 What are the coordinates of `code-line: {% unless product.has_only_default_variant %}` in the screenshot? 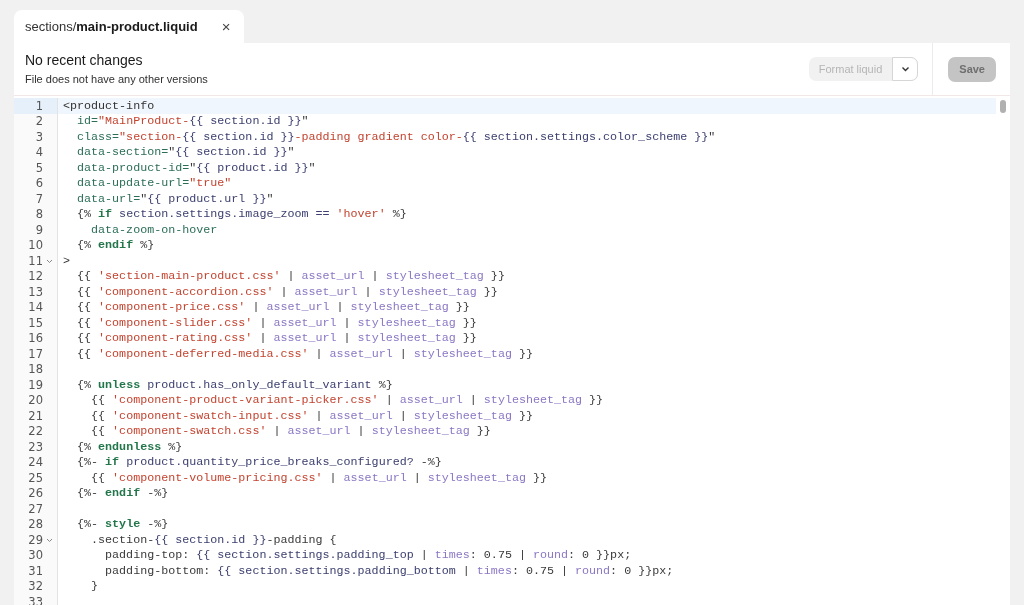 It's located at (234, 384).